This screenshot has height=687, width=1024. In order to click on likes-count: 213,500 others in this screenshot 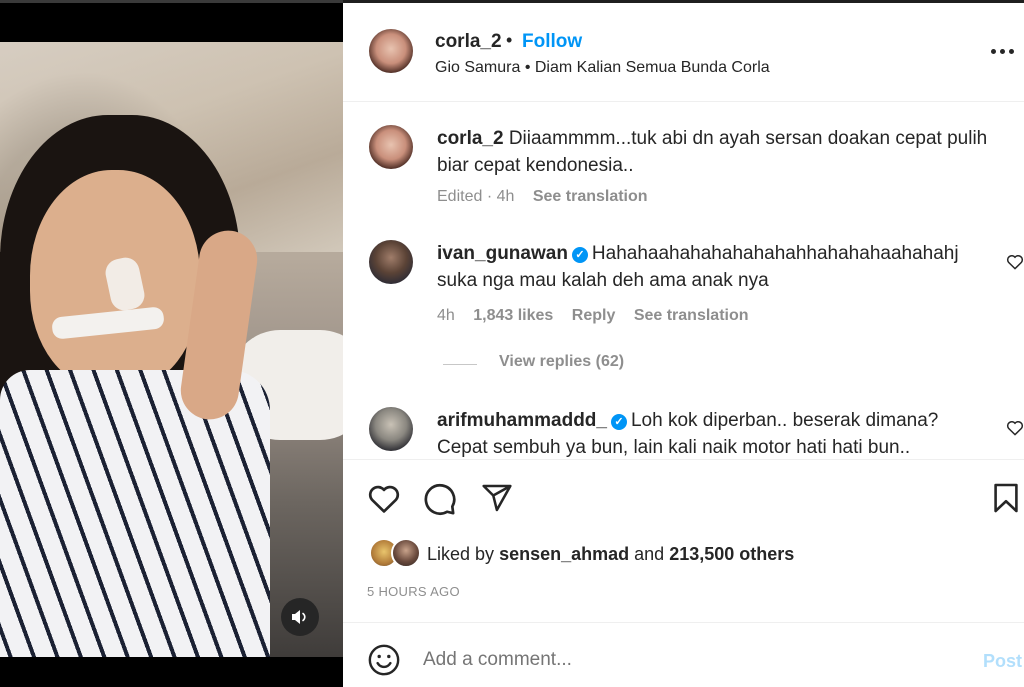, I will do `click(731, 554)`.